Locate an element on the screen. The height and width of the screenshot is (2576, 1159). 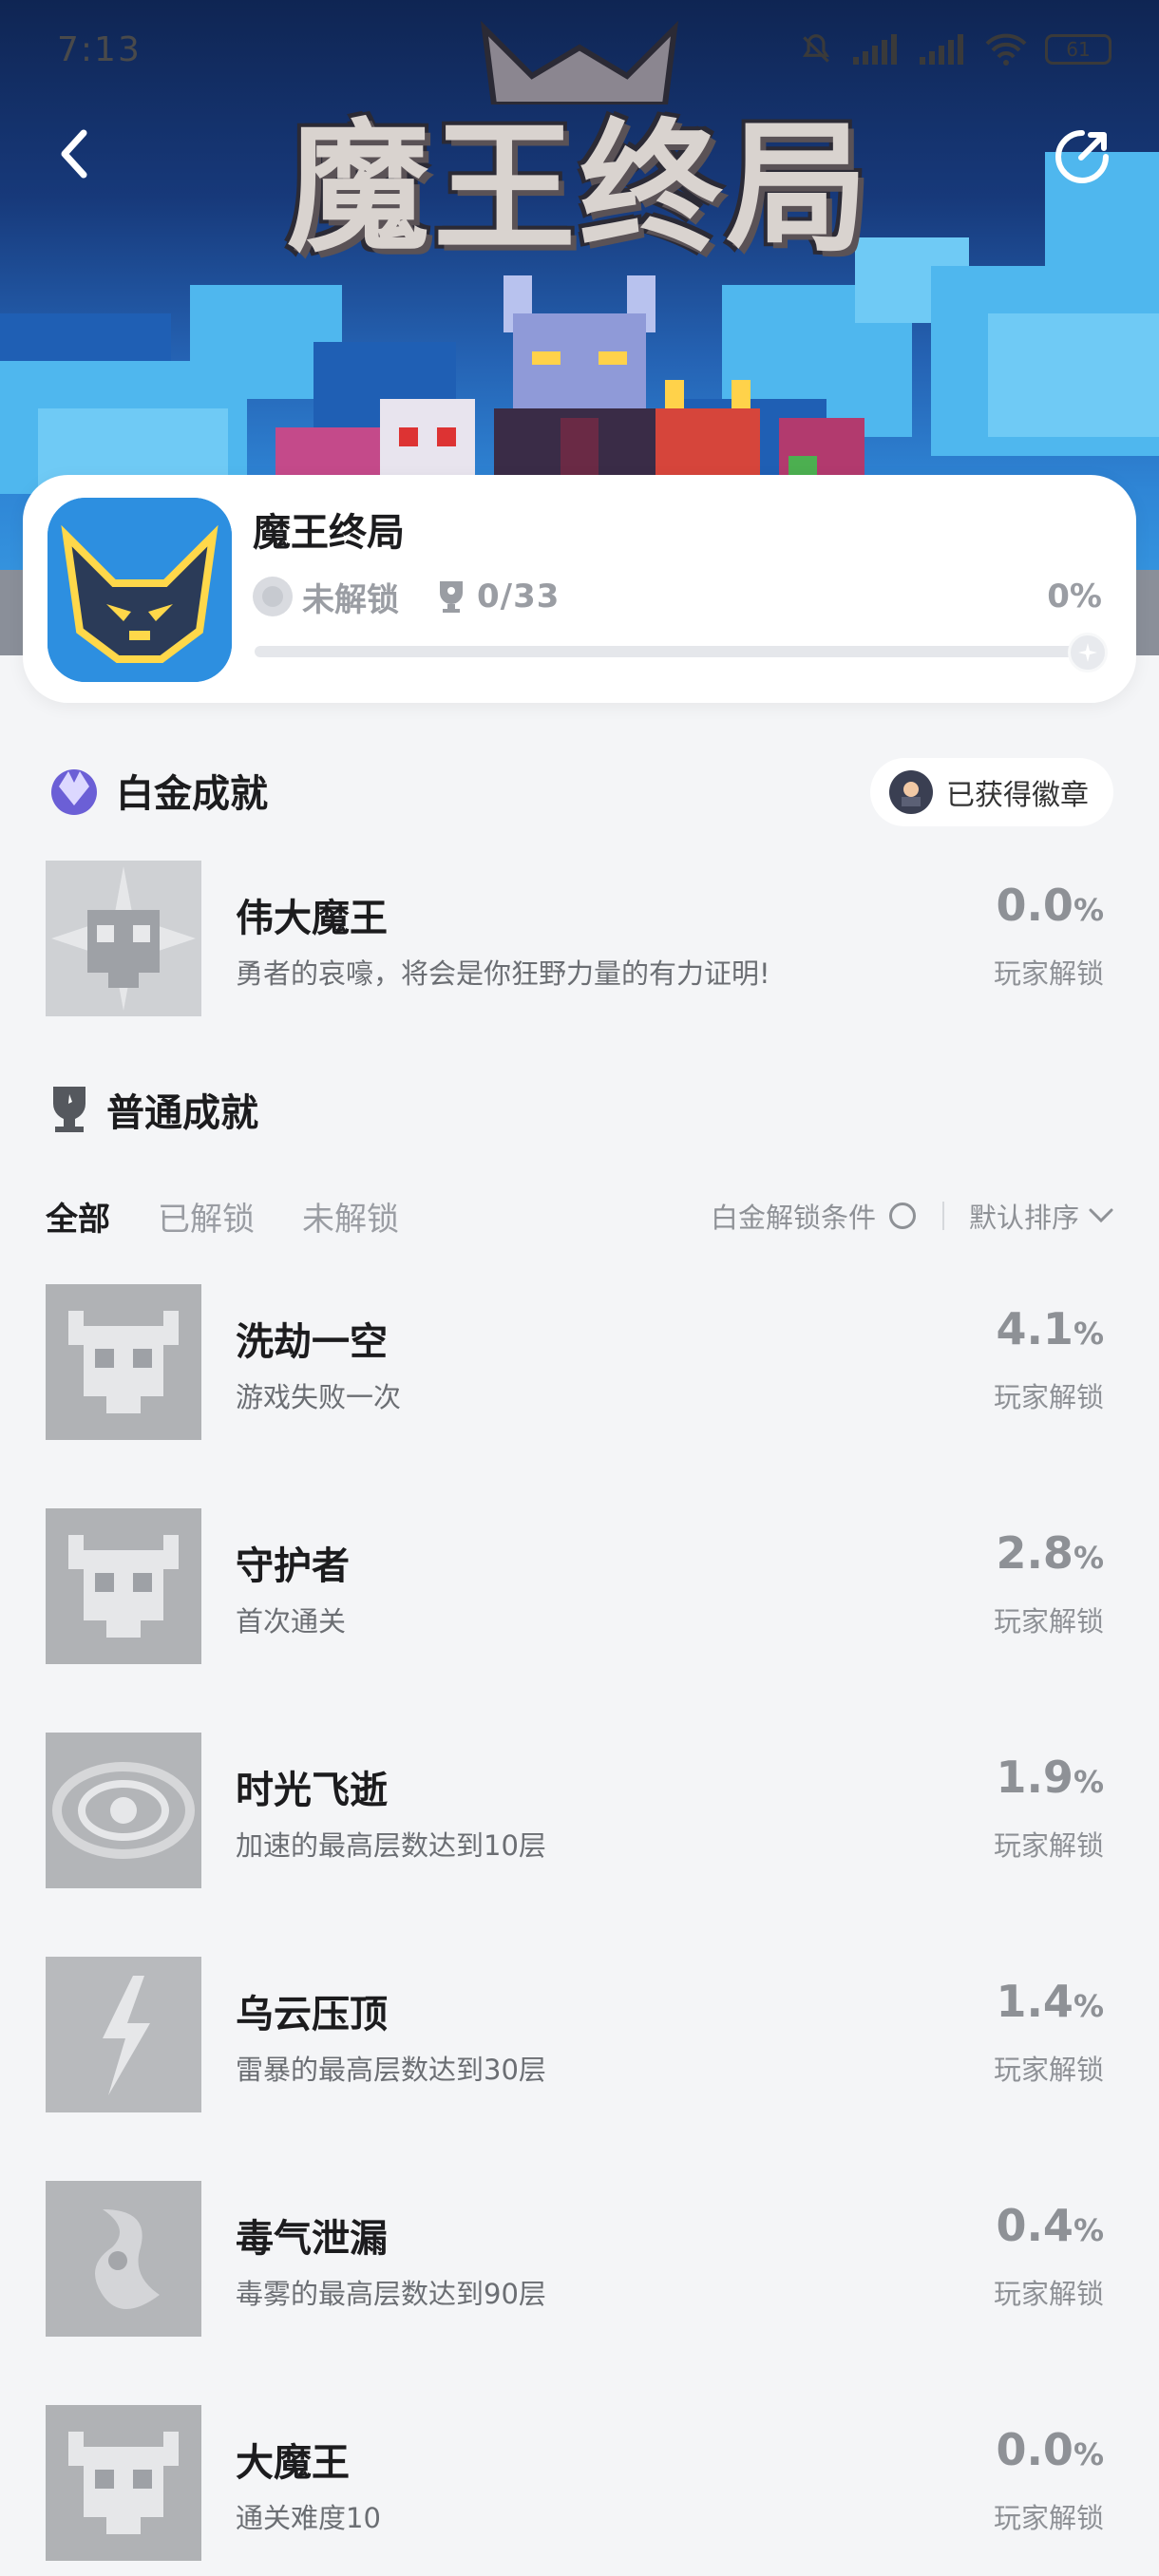
normal-section-title: 普通成就 is located at coordinates (182, 1113).